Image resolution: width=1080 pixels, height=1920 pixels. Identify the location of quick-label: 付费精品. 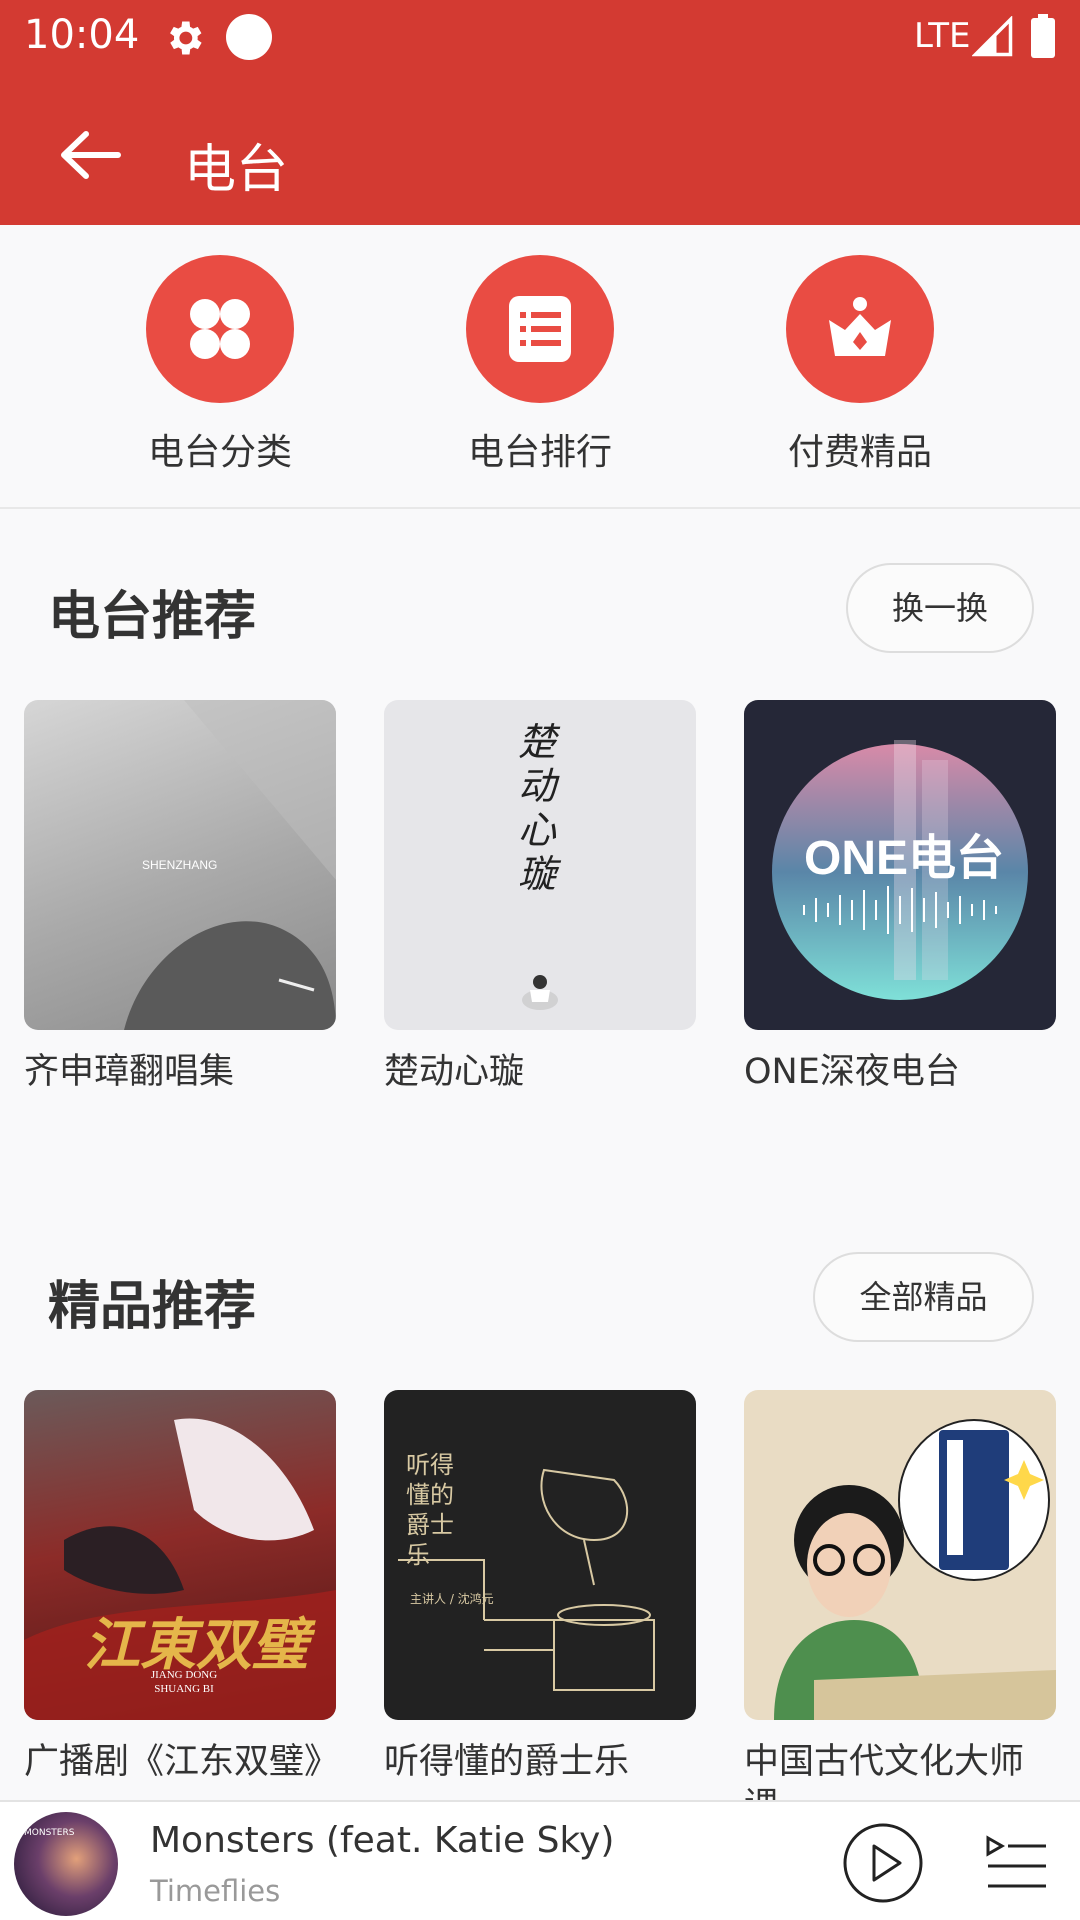
(859, 452).